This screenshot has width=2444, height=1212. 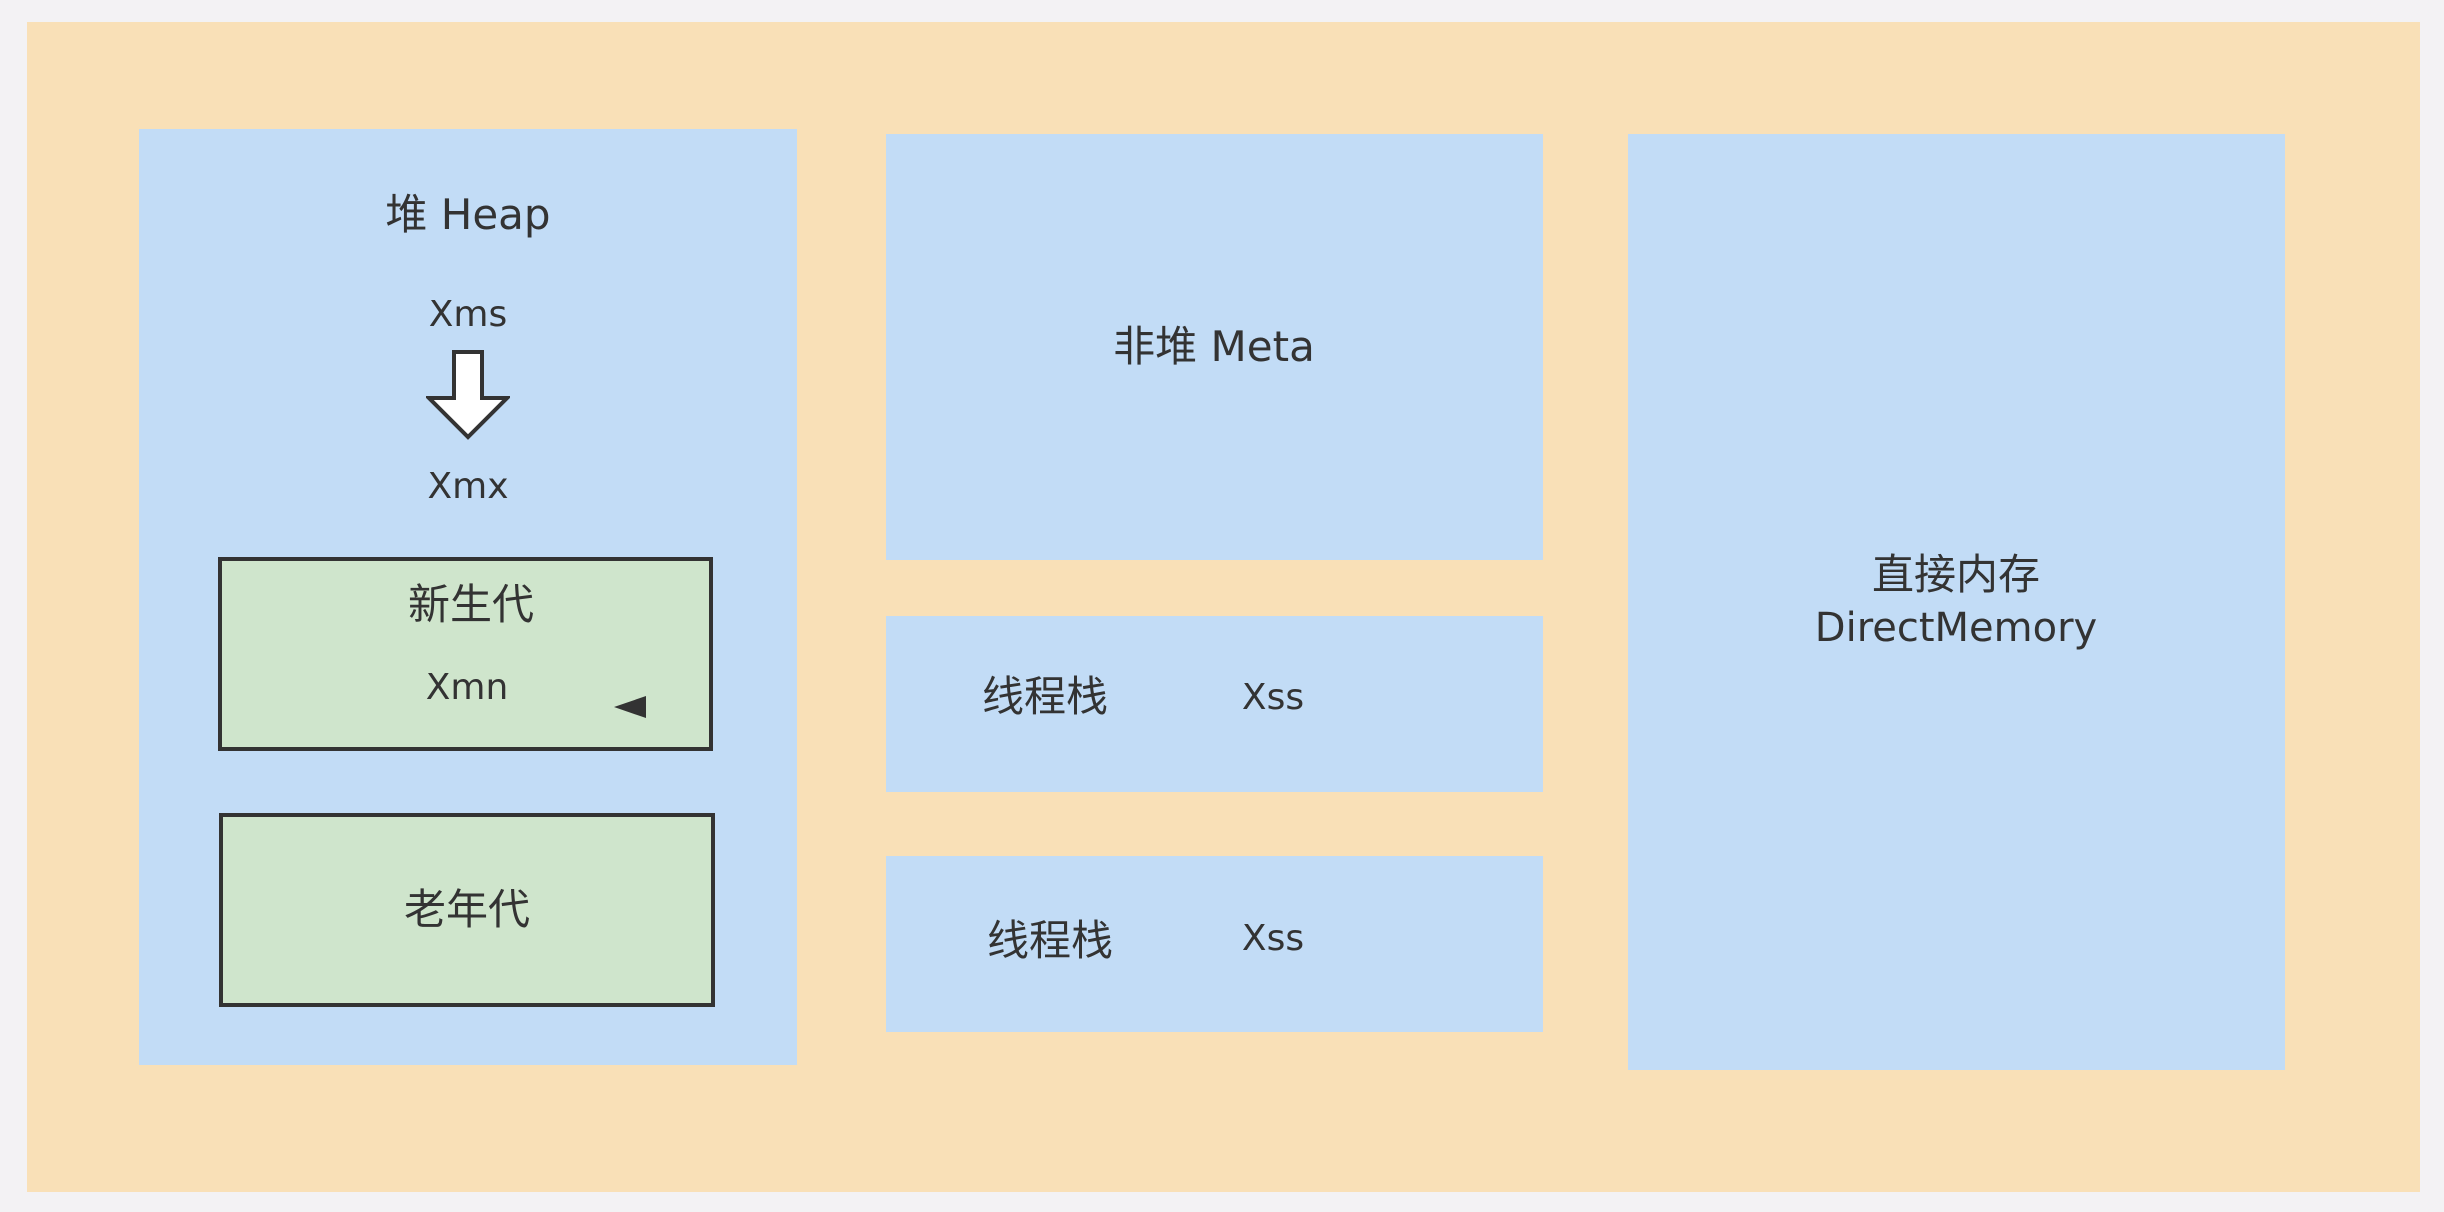 I want to click on thread-stack-title-1: 线程栈, so click(x=1045, y=696).